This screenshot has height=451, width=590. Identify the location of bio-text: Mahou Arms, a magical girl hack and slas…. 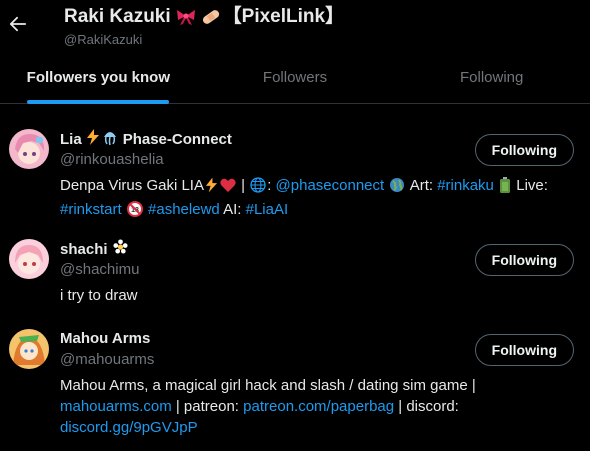
(268, 385).